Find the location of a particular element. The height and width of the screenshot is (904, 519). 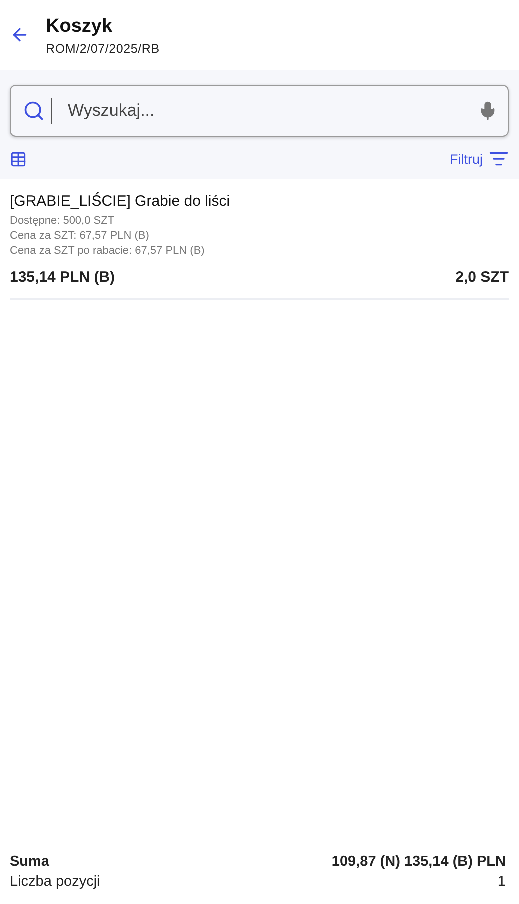

search-icon is located at coordinates (34, 111).